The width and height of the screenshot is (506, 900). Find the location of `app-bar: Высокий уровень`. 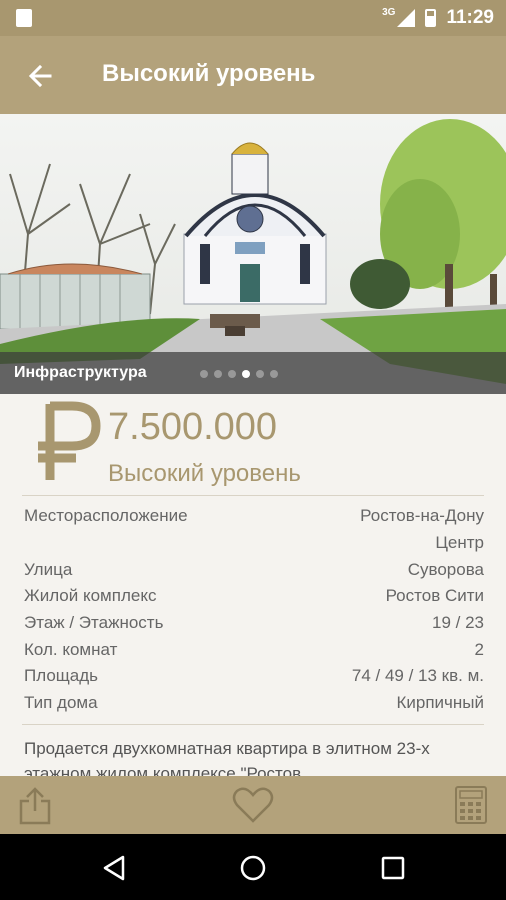

app-bar: Высокий уровень is located at coordinates (253, 75).